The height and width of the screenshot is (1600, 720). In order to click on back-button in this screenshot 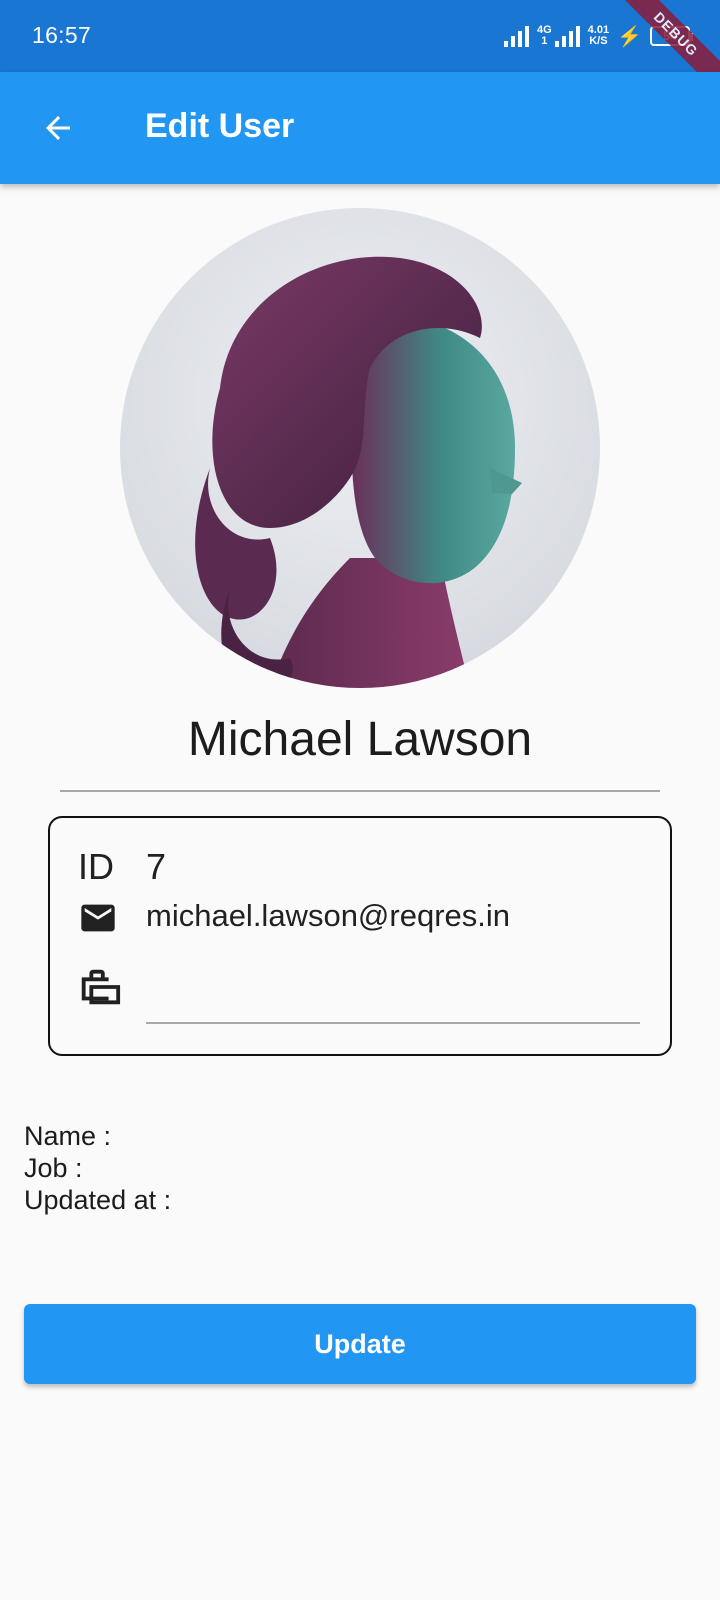, I will do `click(58, 128)`.